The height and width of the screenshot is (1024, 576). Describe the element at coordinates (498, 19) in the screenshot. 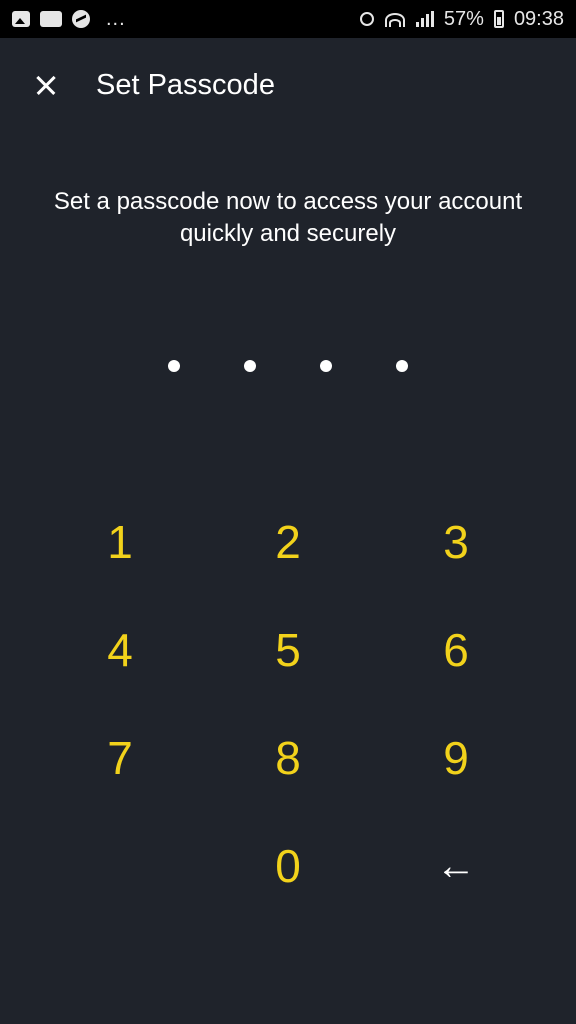

I see `battery-icon` at that location.